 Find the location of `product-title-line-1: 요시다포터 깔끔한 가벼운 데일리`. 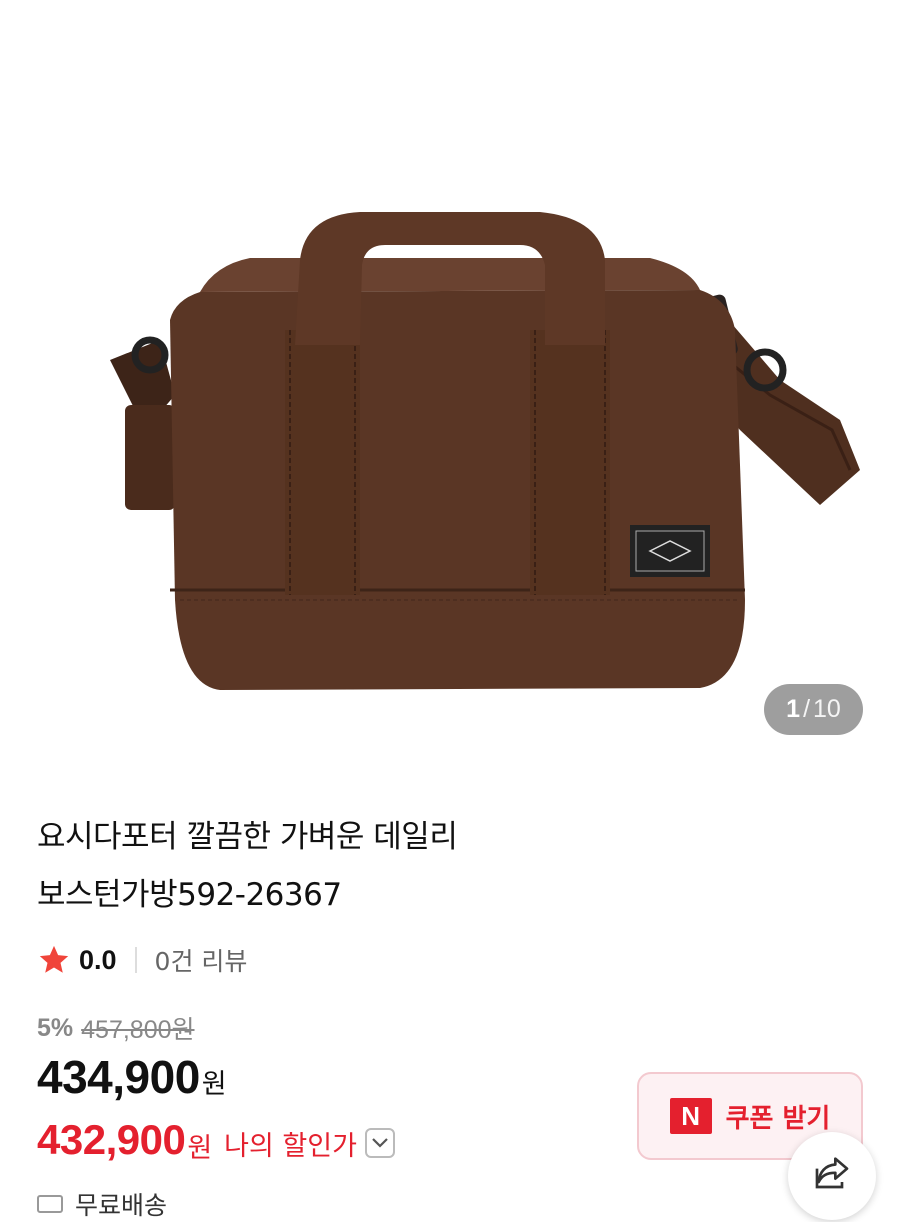

product-title-line-1: 요시다포터 깔끔한 가벼운 데일리 is located at coordinates (247, 837).